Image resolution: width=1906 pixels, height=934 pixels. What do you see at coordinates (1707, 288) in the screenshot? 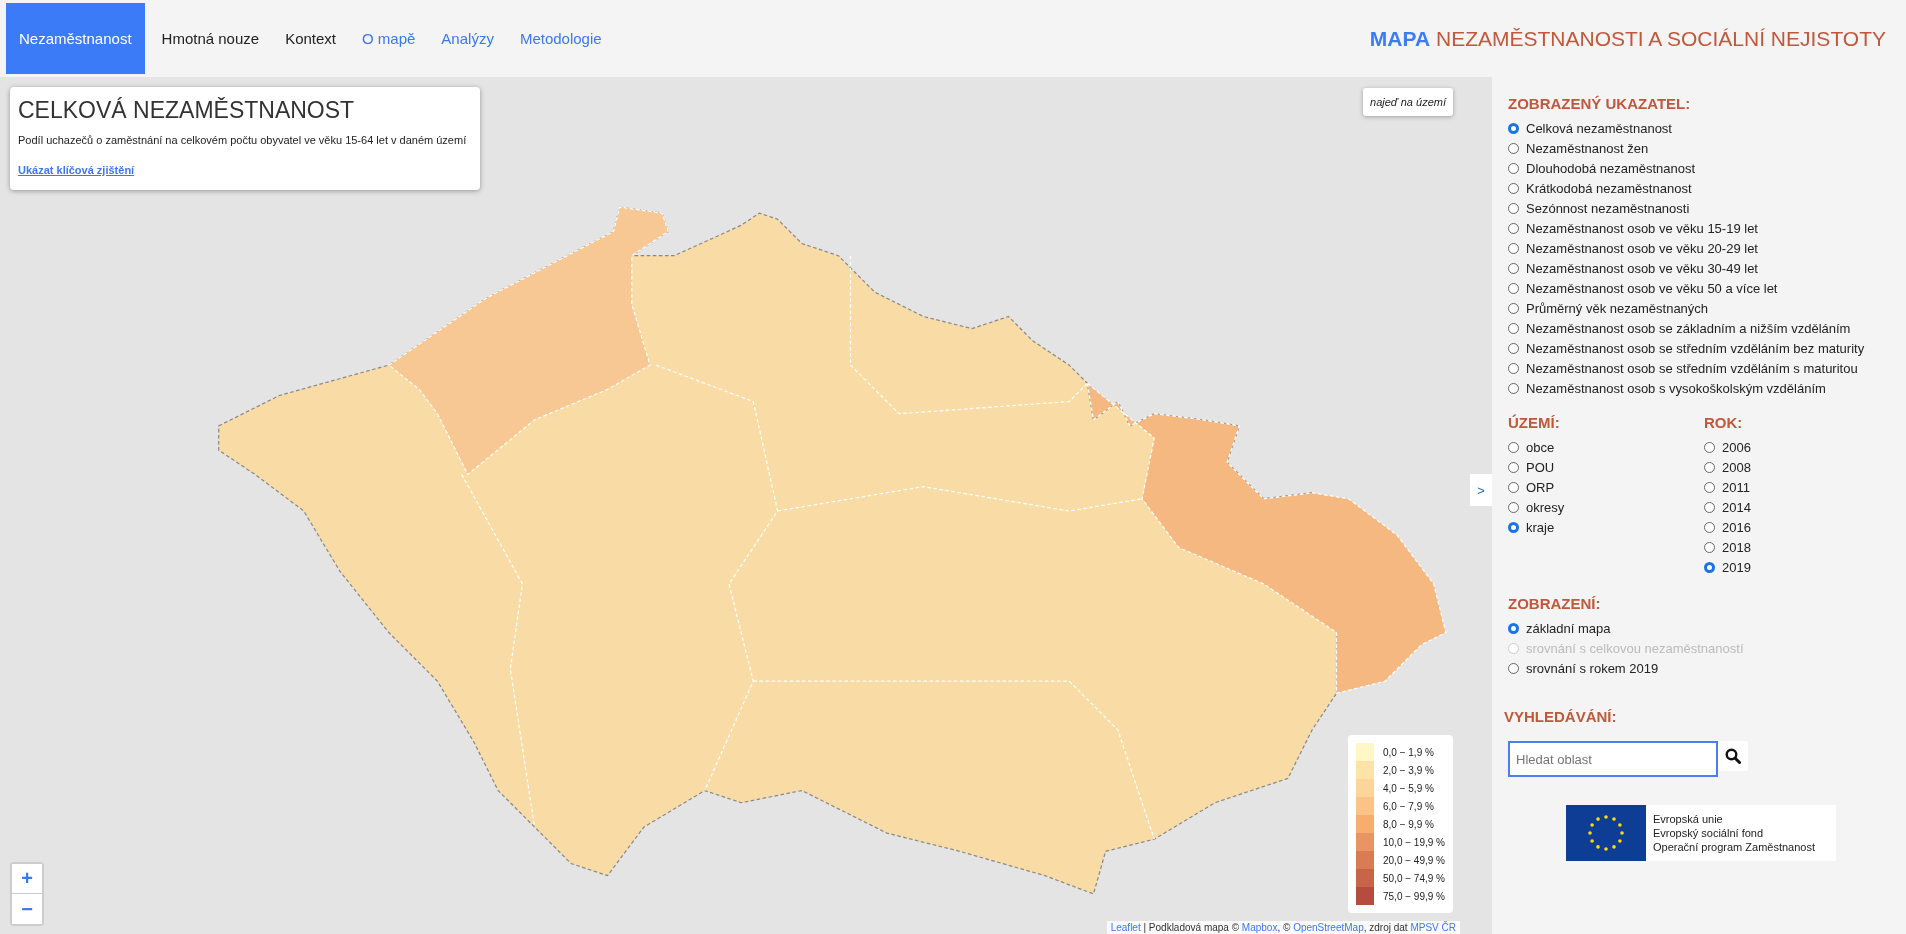
I see `radio-option: Nezaměstnanost osob ve věku 50 a více let` at bounding box center [1707, 288].